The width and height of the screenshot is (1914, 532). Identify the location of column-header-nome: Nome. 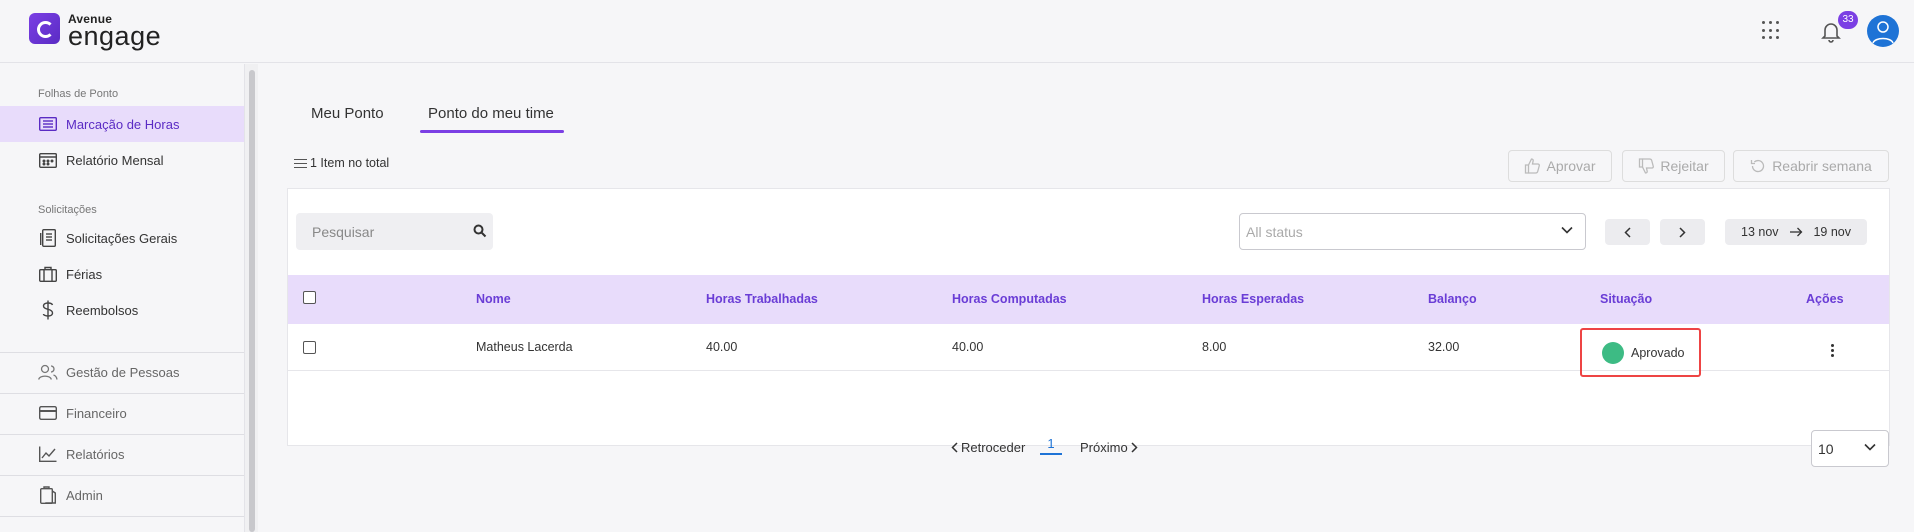
(493, 299).